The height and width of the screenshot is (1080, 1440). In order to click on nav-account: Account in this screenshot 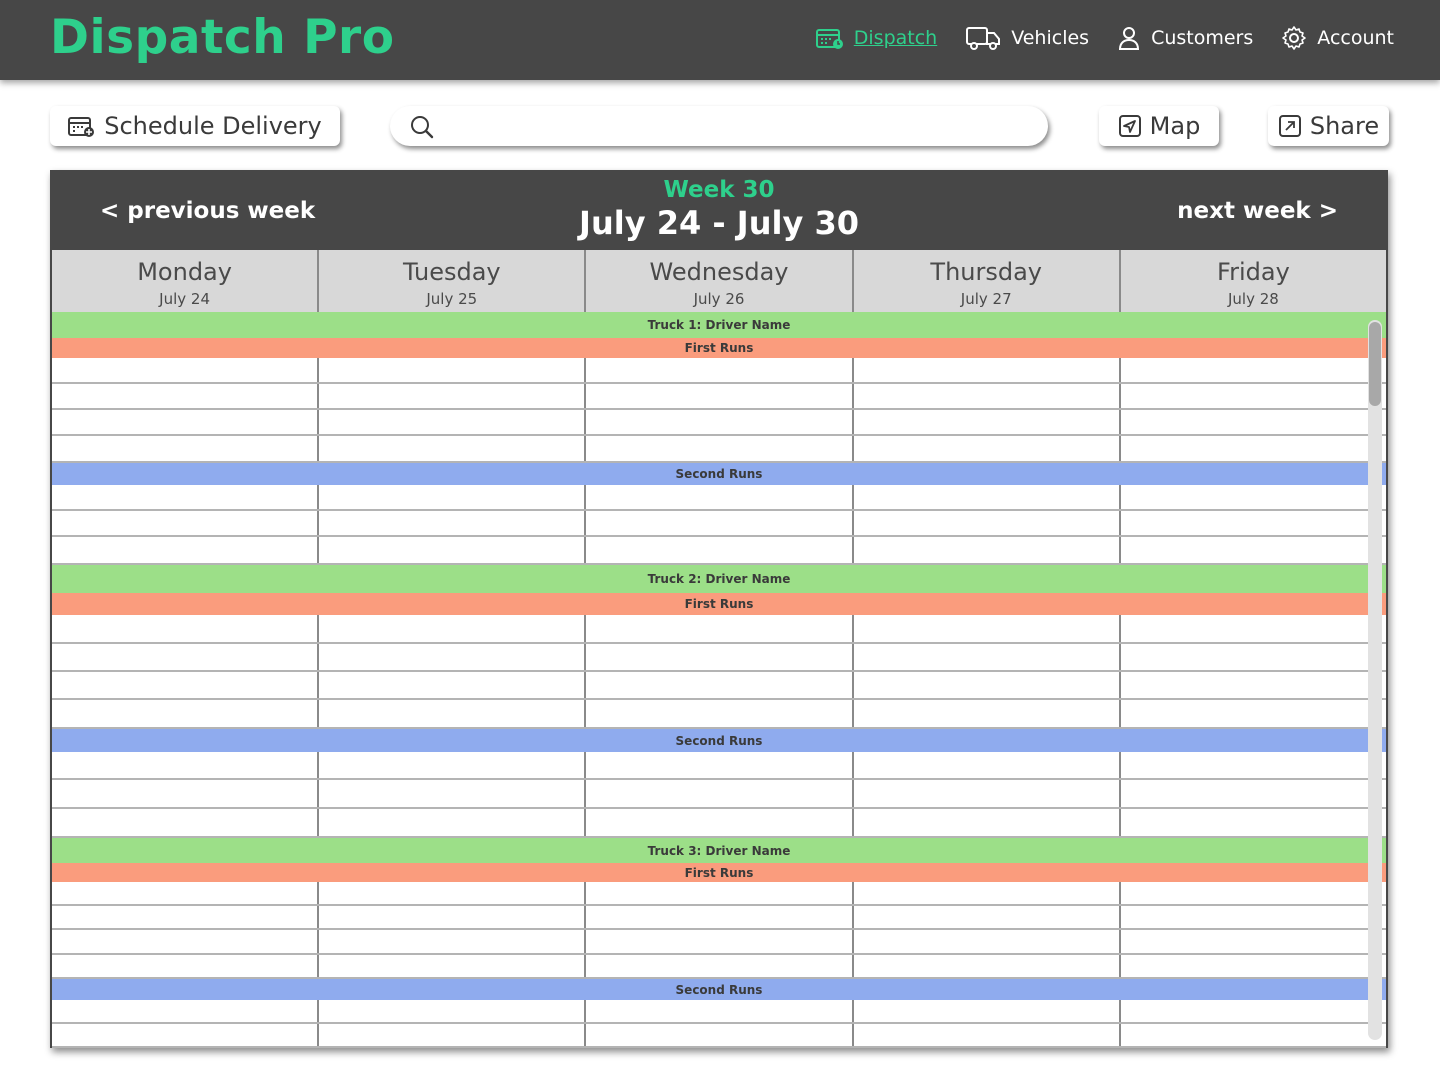, I will do `click(1337, 38)`.